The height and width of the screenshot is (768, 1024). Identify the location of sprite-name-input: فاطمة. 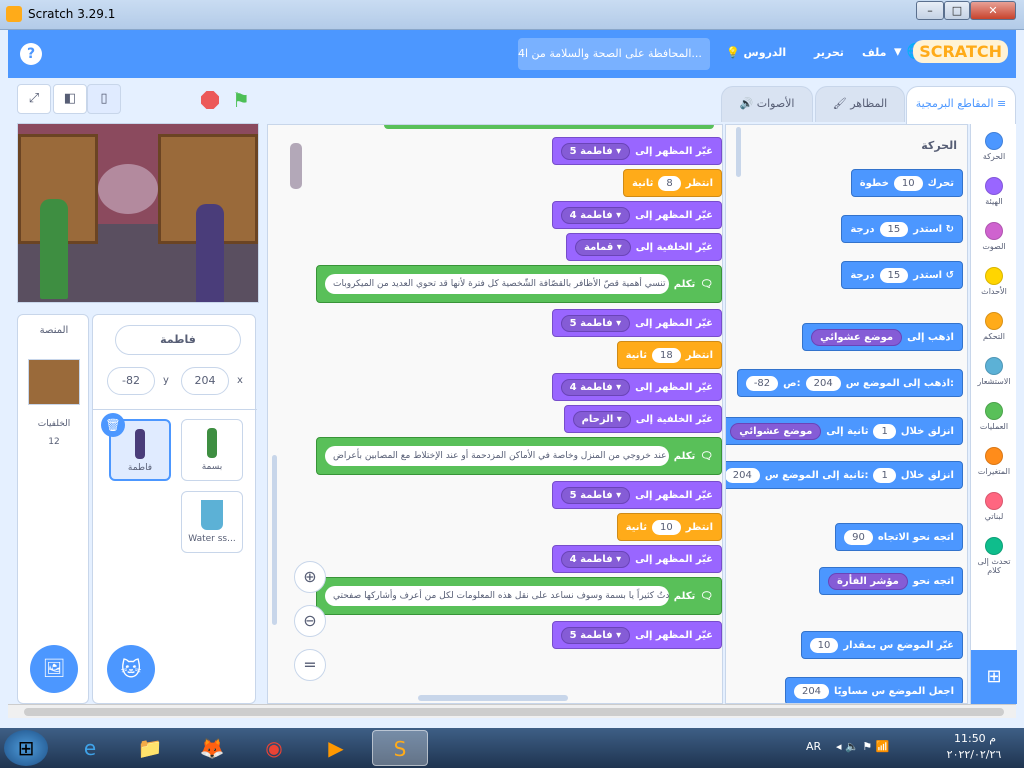
(178, 340).